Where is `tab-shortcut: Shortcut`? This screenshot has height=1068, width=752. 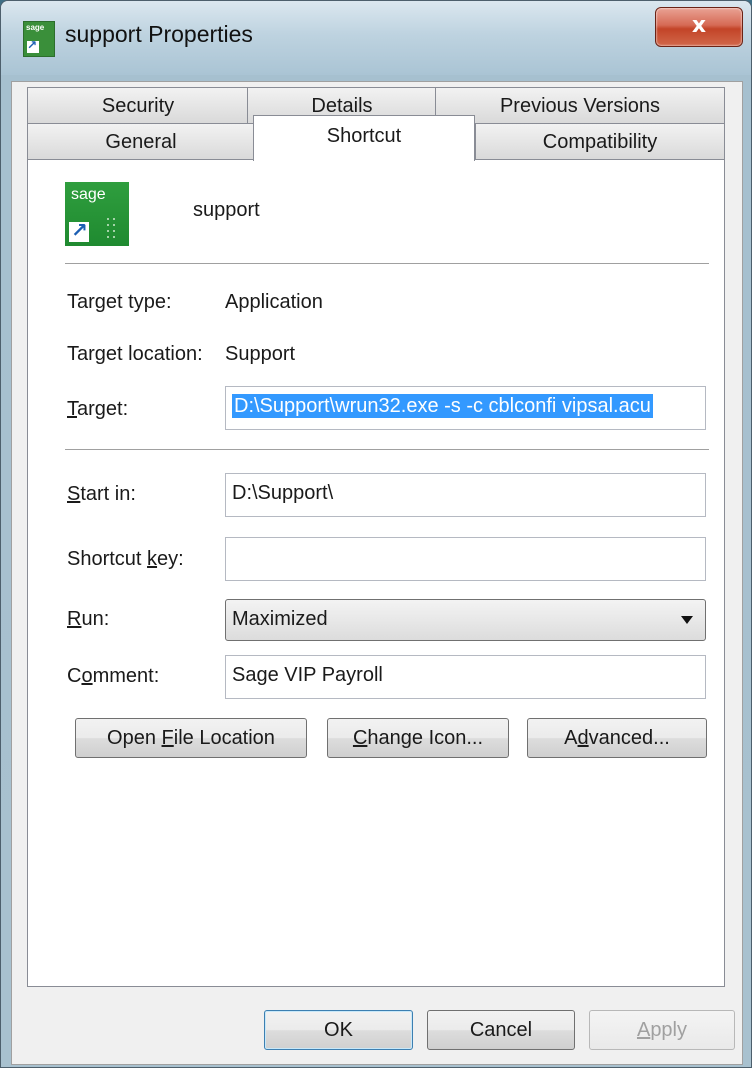 tab-shortcut: Shortcut is located at coordinates (364, 138).